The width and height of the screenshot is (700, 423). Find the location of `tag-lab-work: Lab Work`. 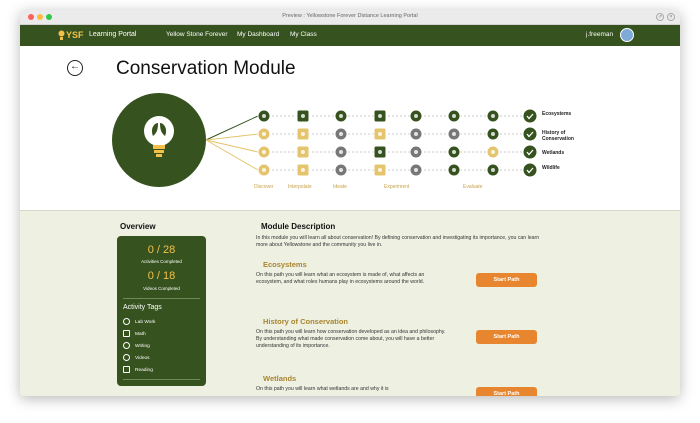

tag-lab-work: Lab Work is located at coordinates (139, 322).